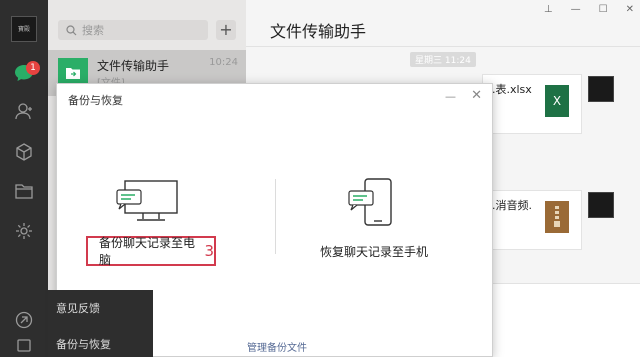  What do you see at coordinates (95, 100) in the screenshot?
I see `dialog-title: 备份与恢复` at bounding box center [95, 100].